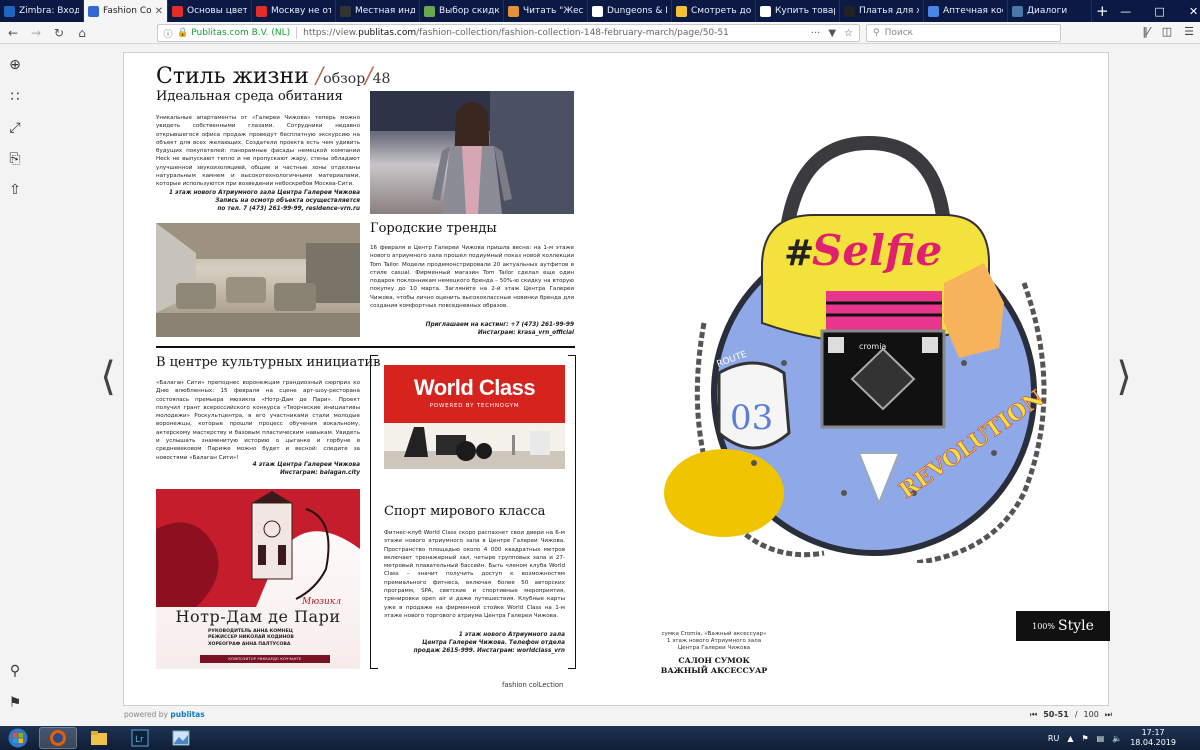 This screenshot has height=750, width=1200. Describe the element at coordinates (15, 671) in the screenshot. I see `search-publication-icon: ⚲` at that location.